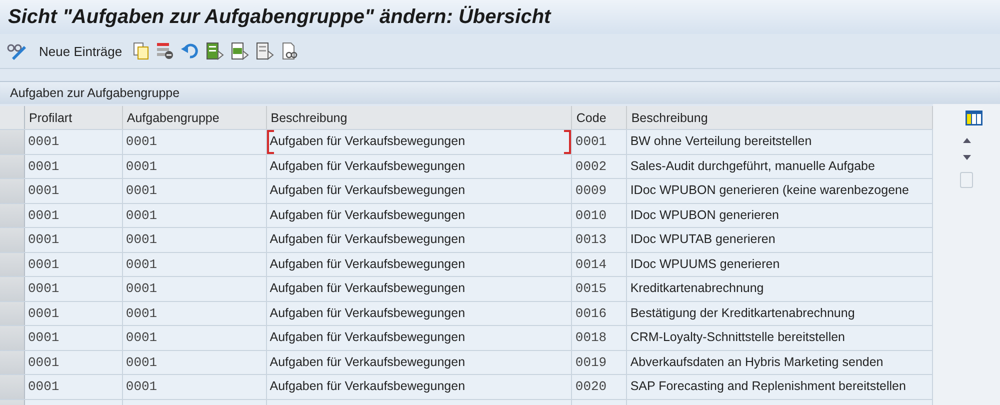 The width and height of the screenshot is (1000, 405). What do you see at coordinates (600, 166) in the screenshot?
I see `table-cell: 0002` at bounding box center [600, 166].